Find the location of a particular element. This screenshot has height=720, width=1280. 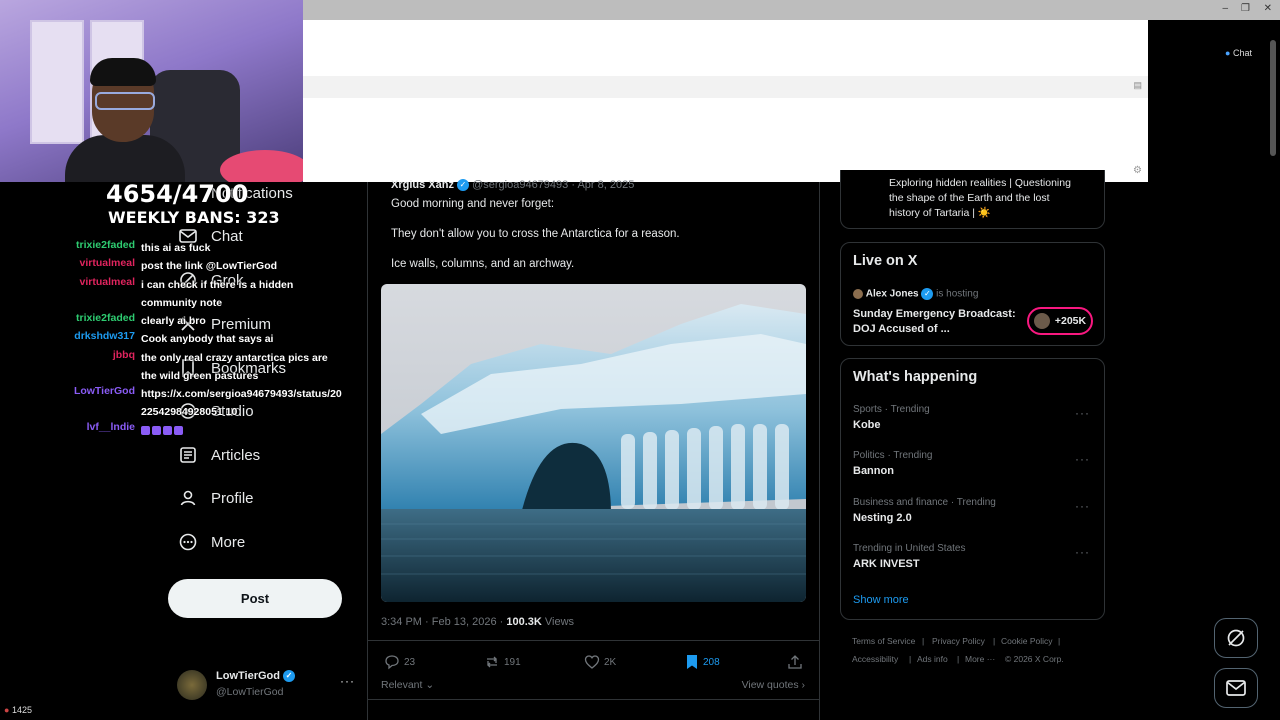

account-name: LowTierGod is located at coordinates (248, 676).